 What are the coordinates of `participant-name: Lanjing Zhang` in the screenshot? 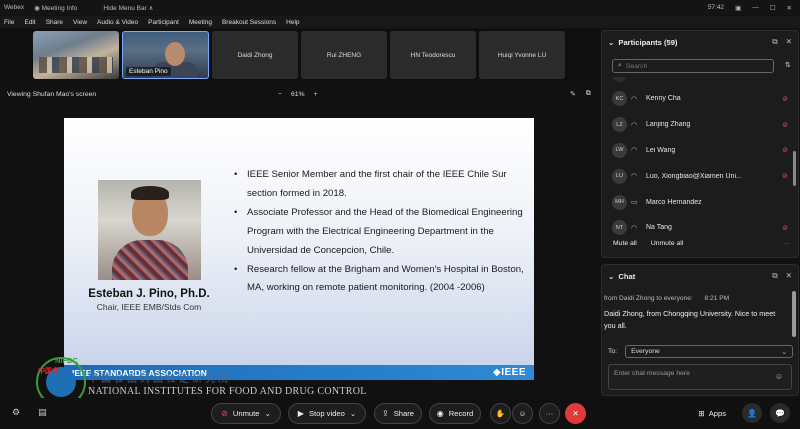 It's located at (668, 125).